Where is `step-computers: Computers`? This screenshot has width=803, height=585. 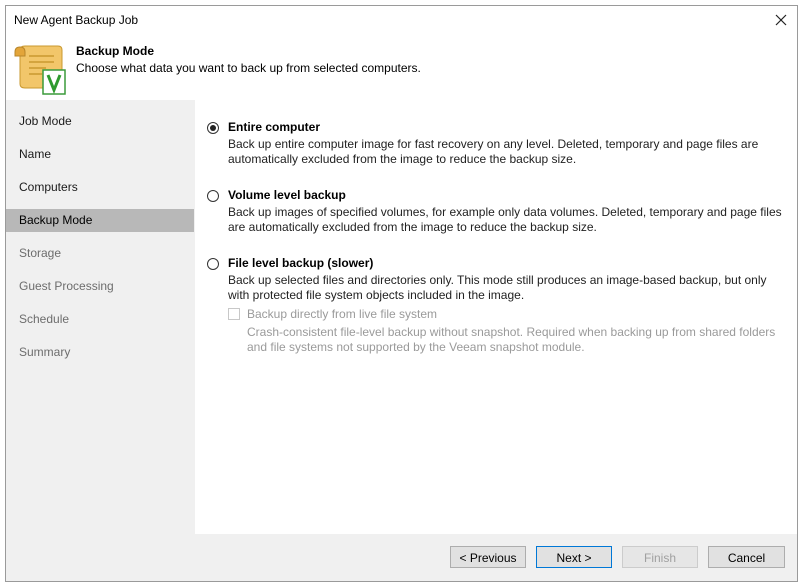
step-computers: Computers is located at coordinates (100, 187).